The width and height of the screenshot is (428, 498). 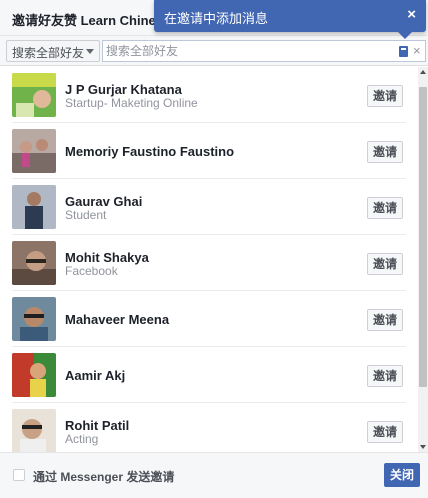 What do you see at coordinates (19, 475) in the screenshot?
I see `messenger-checkbox` at bounding box center [19, 475].